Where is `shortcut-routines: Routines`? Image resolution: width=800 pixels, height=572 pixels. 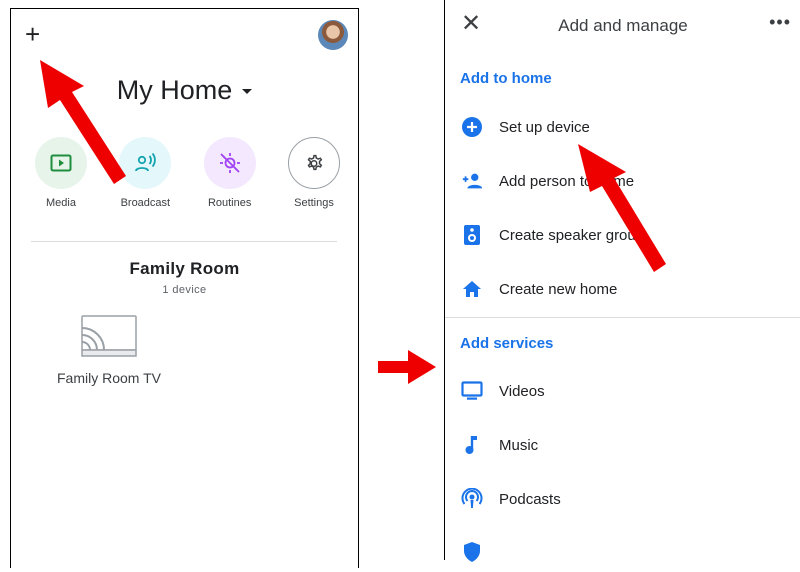 shortcut-routines: Routines is located at coordinates (230, 173).